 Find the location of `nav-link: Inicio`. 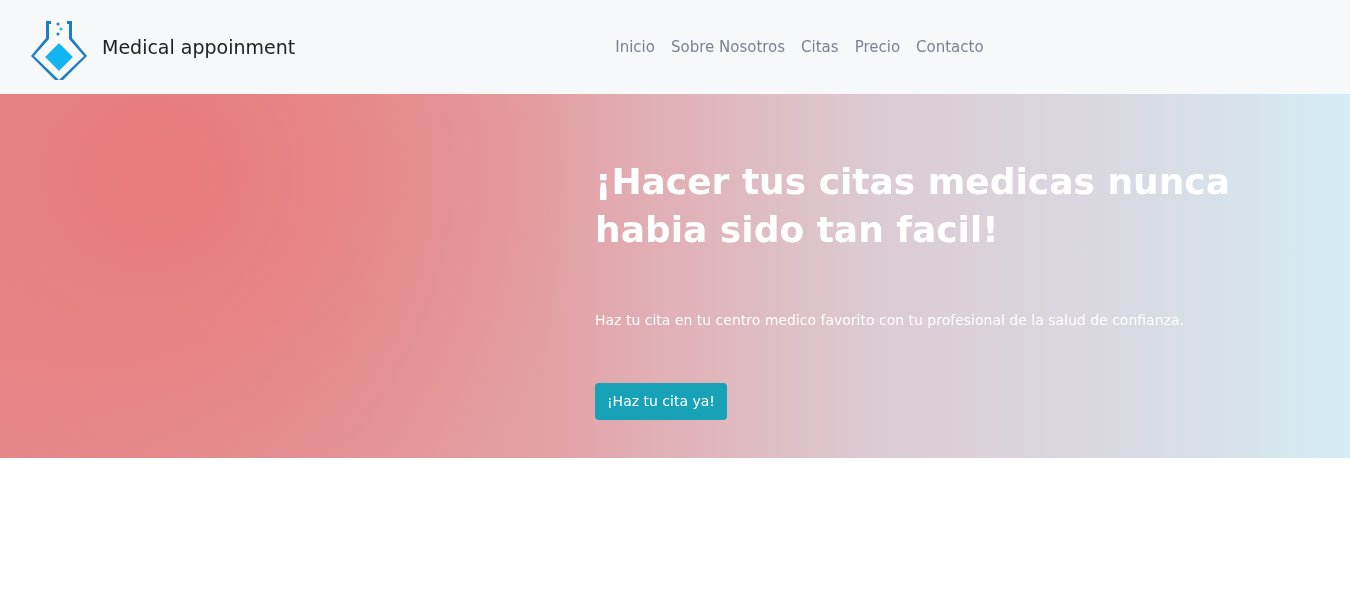

nav-link: Inicio is located at coordinates (635, 47).